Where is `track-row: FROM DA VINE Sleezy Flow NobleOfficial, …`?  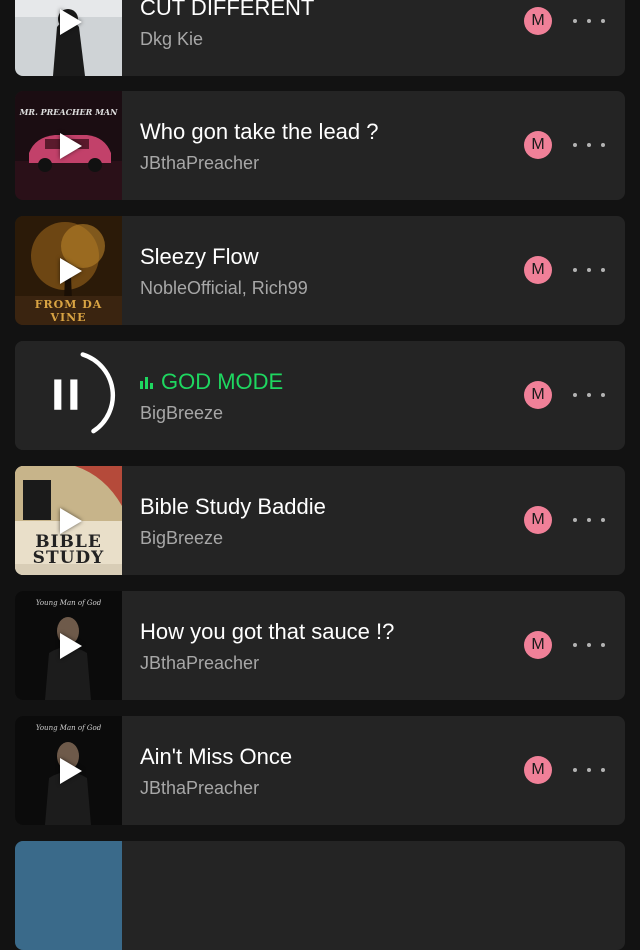
track-row: FROM DA VINE Sleezy Flow NobleOfficial, … is located at coordinates (320, 270).